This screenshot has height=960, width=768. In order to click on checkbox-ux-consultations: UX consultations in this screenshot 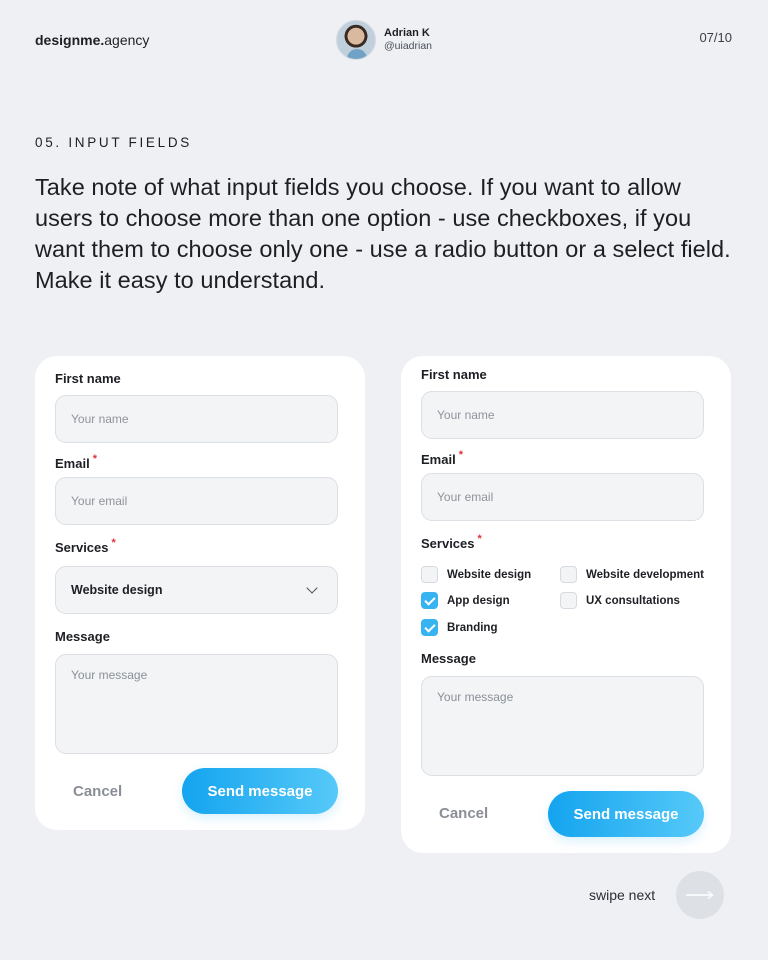, I will do `click(620, 600)`.